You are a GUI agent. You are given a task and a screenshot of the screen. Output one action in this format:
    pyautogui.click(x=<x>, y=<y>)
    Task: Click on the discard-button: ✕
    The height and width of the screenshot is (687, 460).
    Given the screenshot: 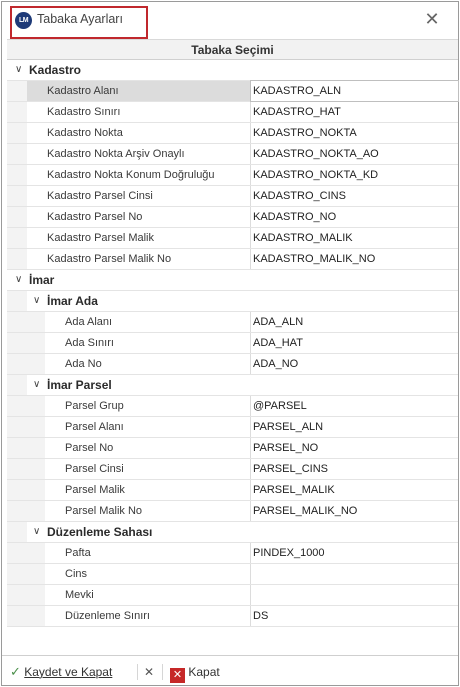 What is the action you would take?
    pyautogui.click(x=149, y=672)
    